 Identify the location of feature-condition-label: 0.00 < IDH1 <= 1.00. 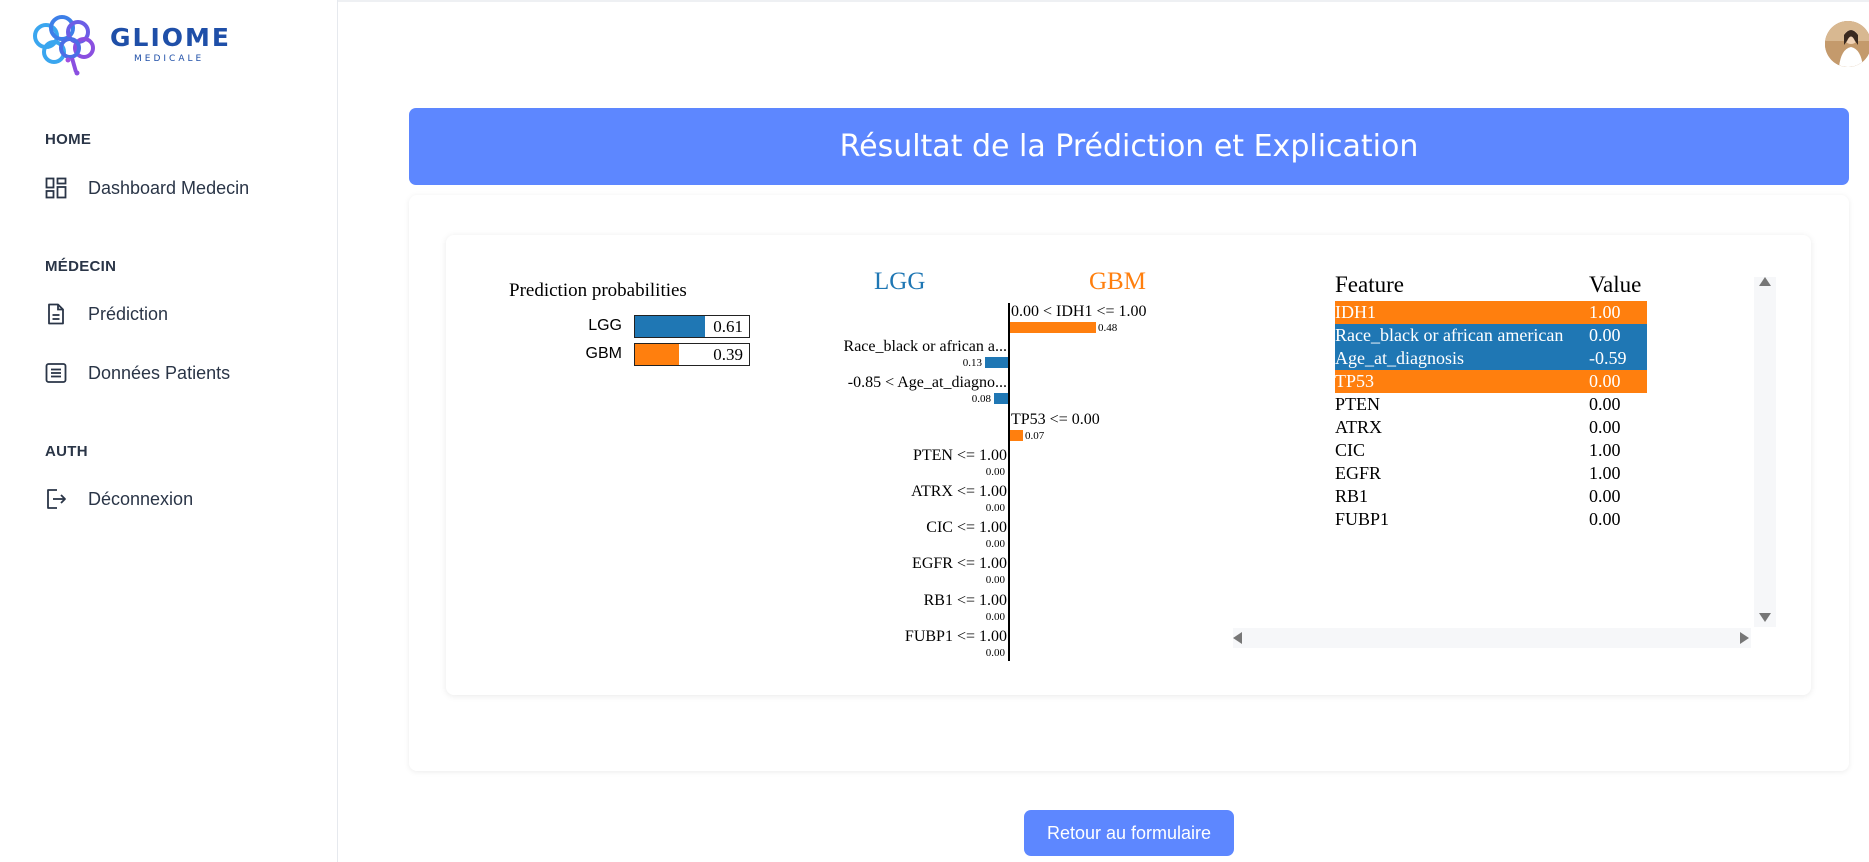
(1079, 311).